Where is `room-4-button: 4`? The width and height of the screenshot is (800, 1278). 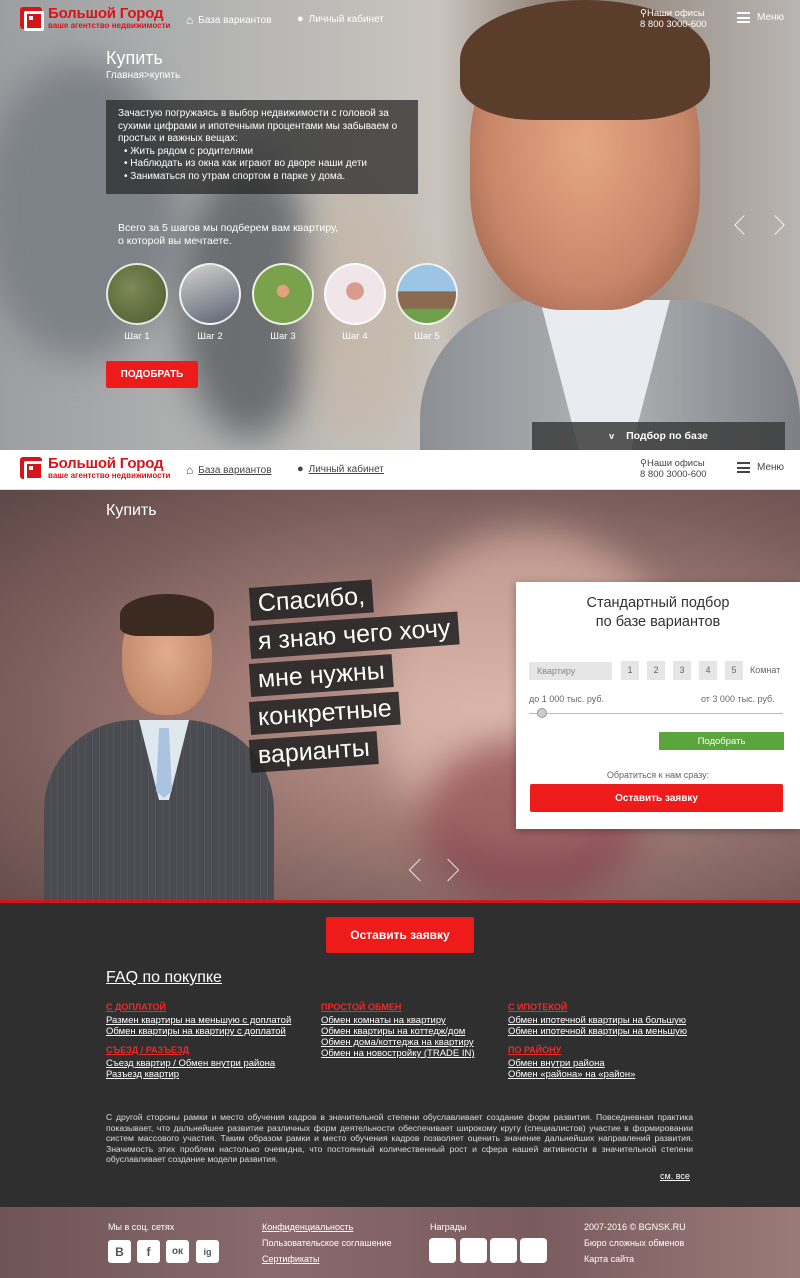 room-4-button: 4 is located at coordinates (708, 670).